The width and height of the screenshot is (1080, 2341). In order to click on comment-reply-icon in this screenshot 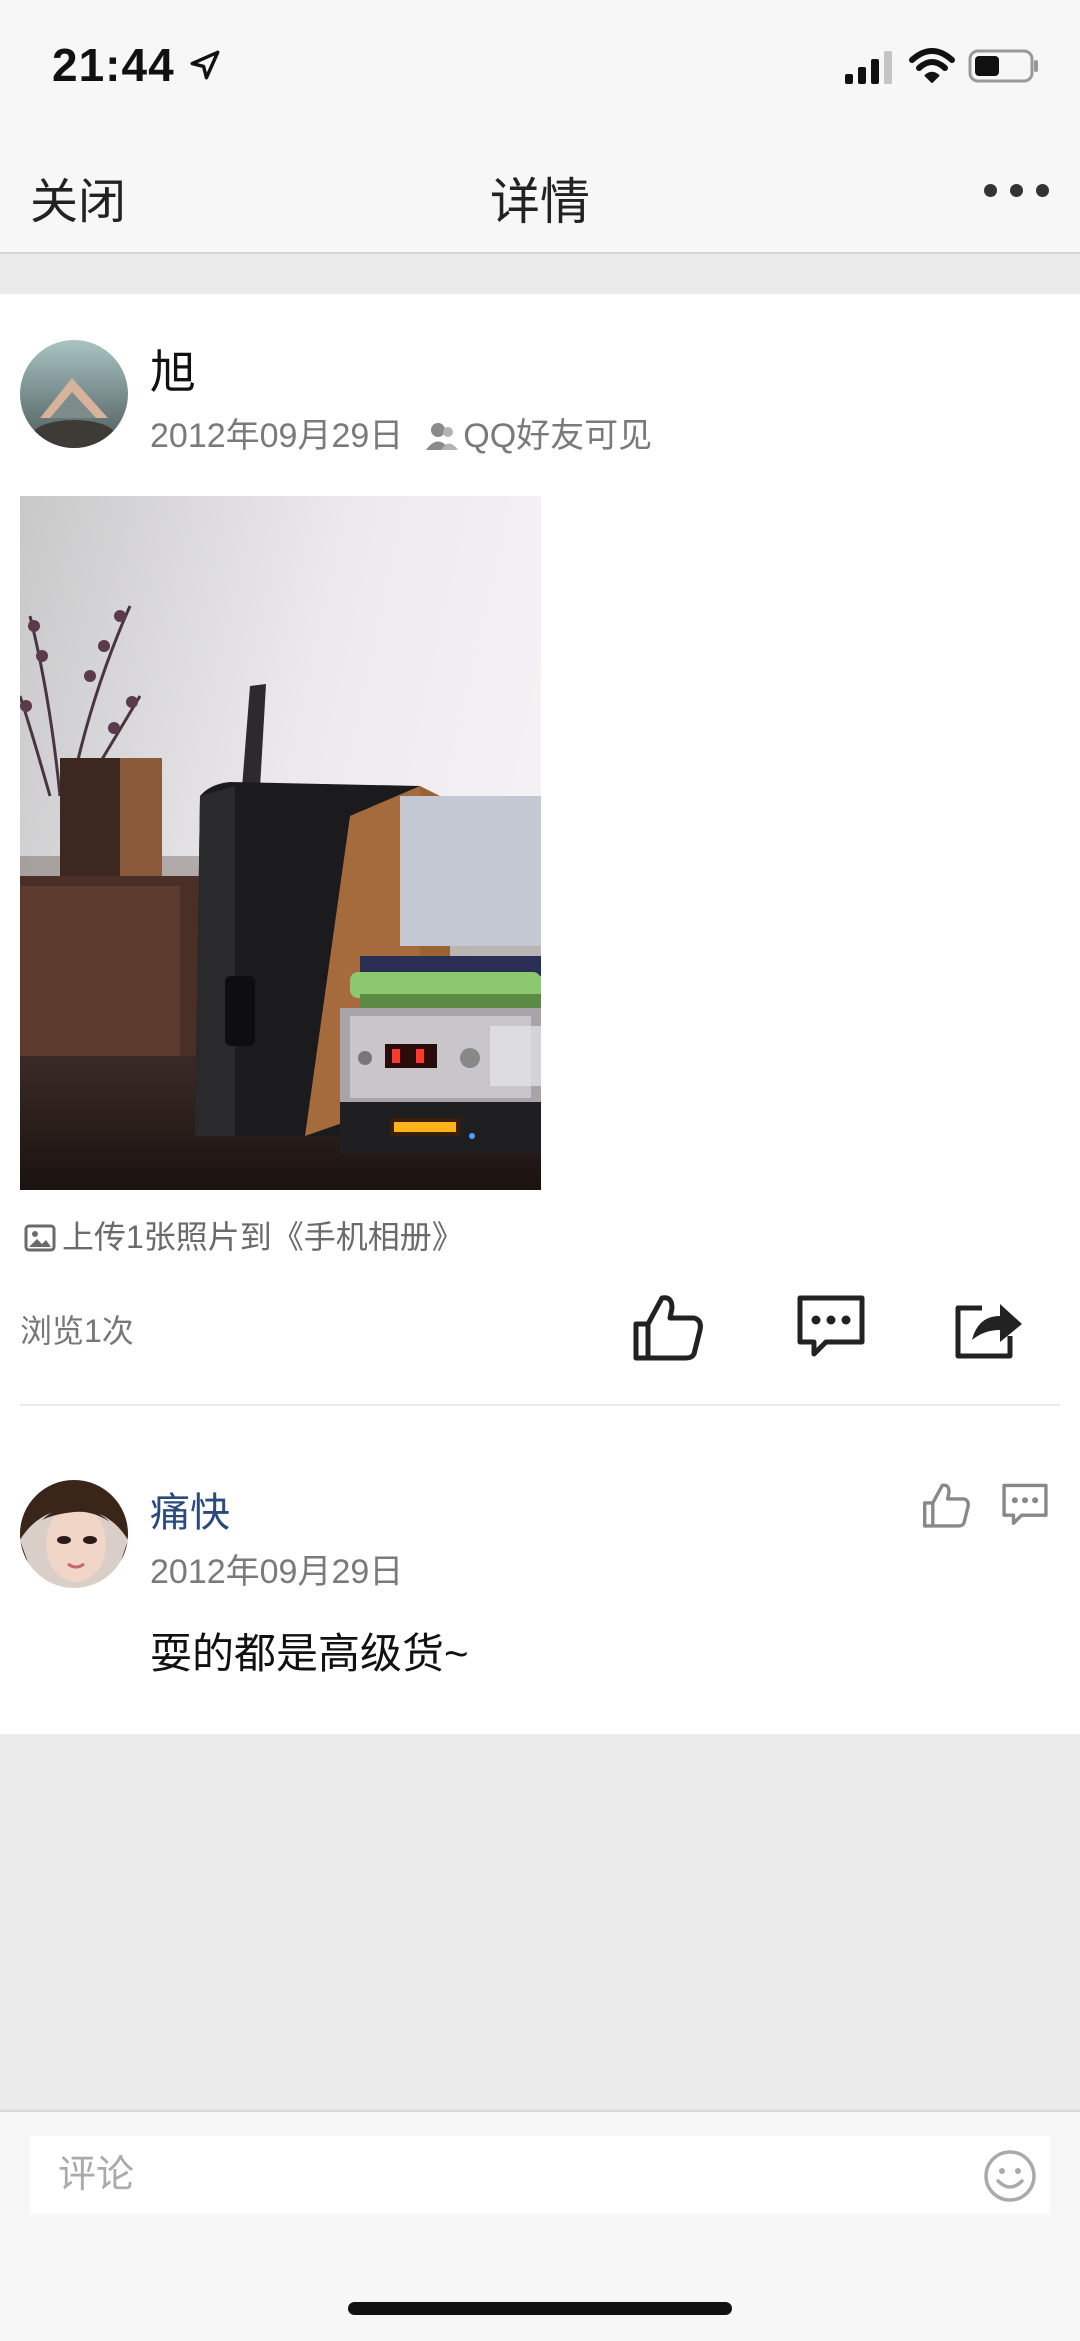, I will do `click(1025, 1505)`.